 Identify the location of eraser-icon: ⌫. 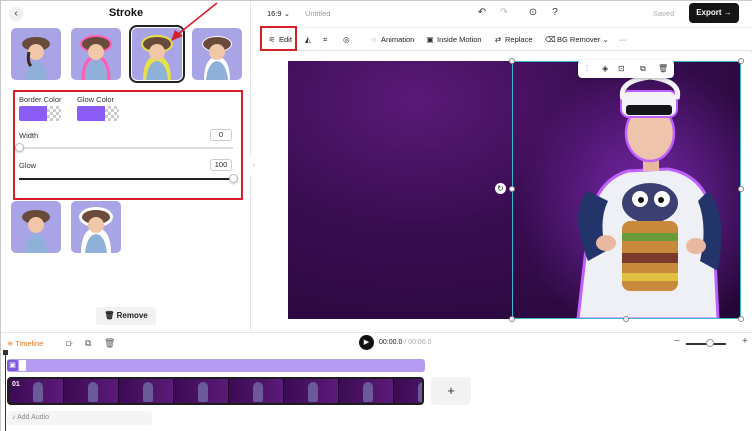
(550, 39).